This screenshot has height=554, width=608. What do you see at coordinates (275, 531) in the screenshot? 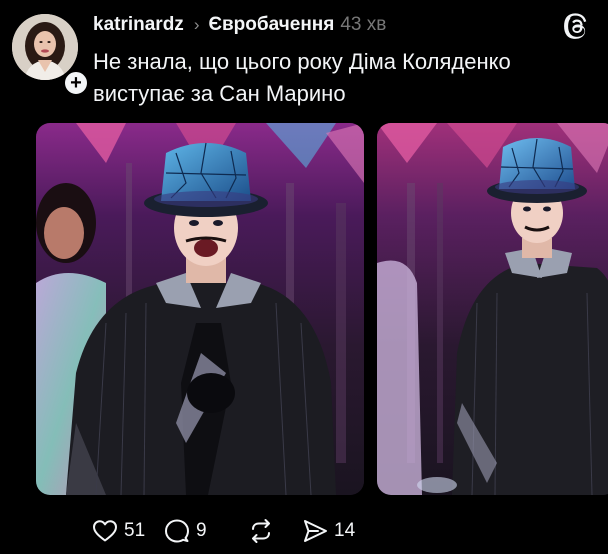
I see `repost-button` at bounding box center [275, 531].